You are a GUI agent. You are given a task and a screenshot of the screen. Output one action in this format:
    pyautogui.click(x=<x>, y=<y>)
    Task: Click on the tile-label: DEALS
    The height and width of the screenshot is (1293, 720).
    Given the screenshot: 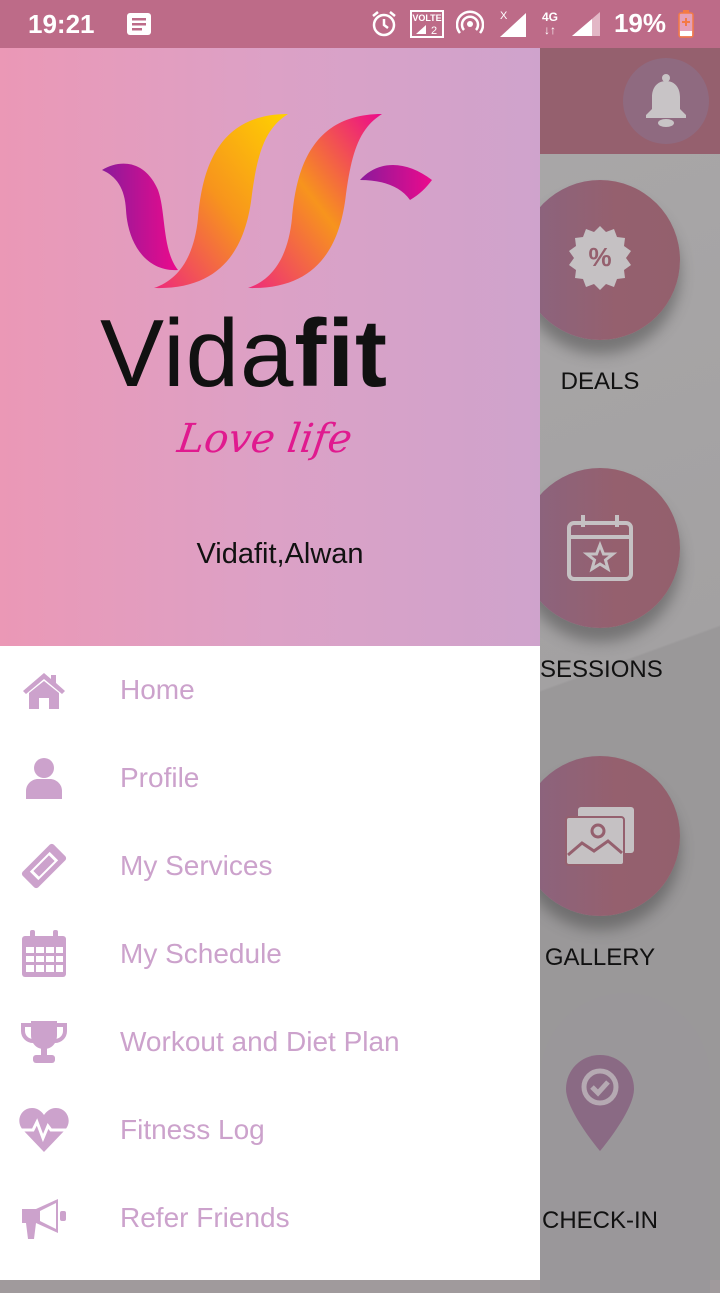 What is the action you would take?
    pyautogui.click(x=600, y=381)
    